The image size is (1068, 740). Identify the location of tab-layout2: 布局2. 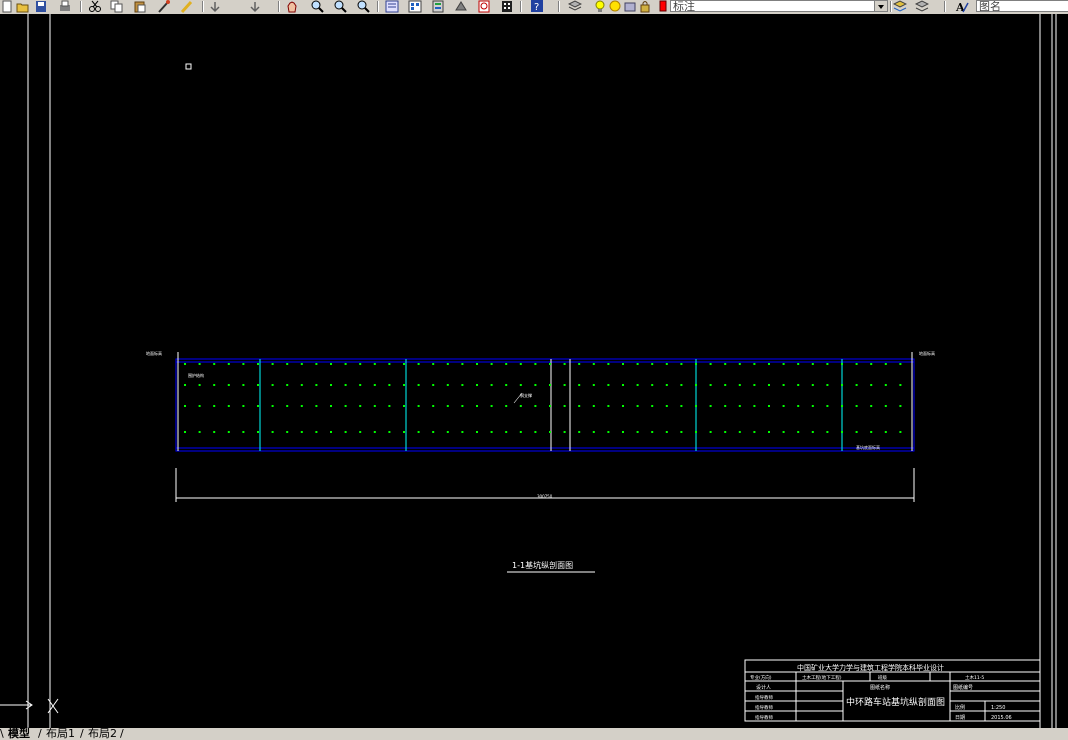
(102, 734).